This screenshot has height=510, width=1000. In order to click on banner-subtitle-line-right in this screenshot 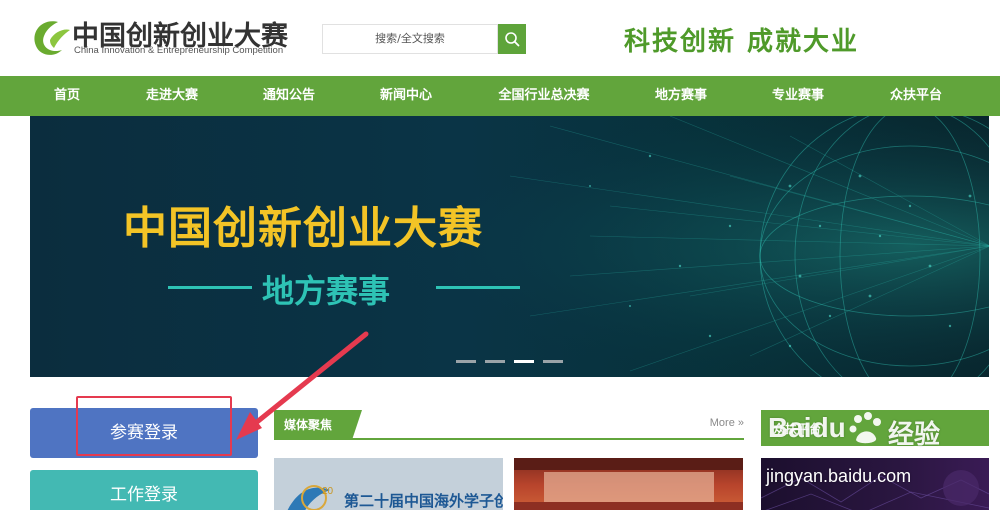, I will do `click(478, 287)`.